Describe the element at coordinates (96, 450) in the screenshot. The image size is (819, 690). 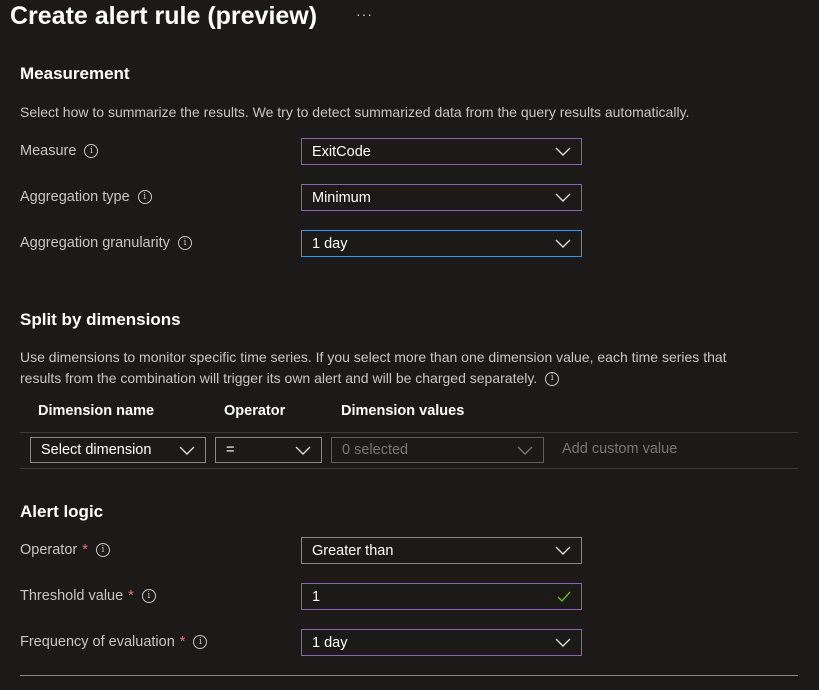
I see `dimension-name-value: Select dimension` at that location.